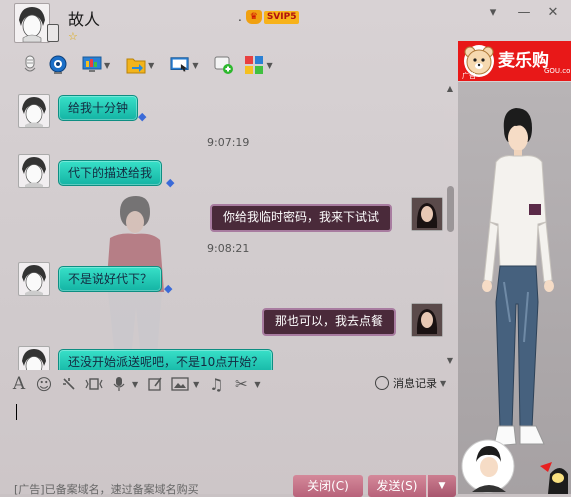  What do you see at coordinates (257, 384) in the screenshot?
I see `screenshot-dropdown-icon: ▼` at bounding box center [257, 384].